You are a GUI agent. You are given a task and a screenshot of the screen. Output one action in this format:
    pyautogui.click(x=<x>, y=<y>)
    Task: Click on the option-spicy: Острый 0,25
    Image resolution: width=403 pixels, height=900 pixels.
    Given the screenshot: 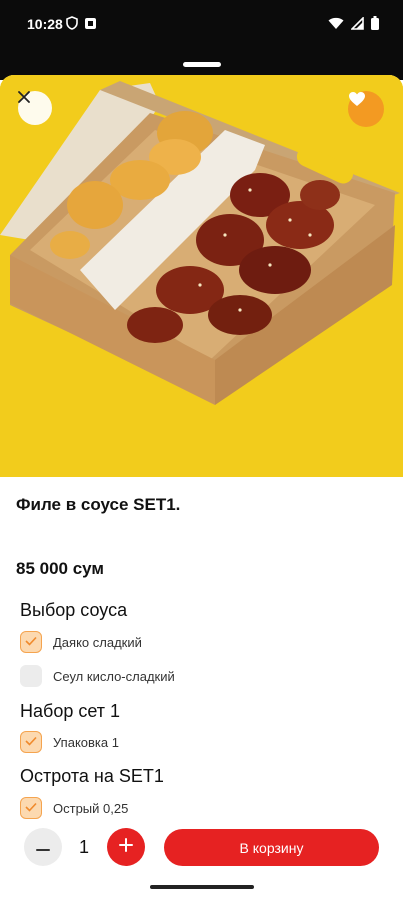 What is the action you would take?
    pyautogui.click(x=74, y=808)
    